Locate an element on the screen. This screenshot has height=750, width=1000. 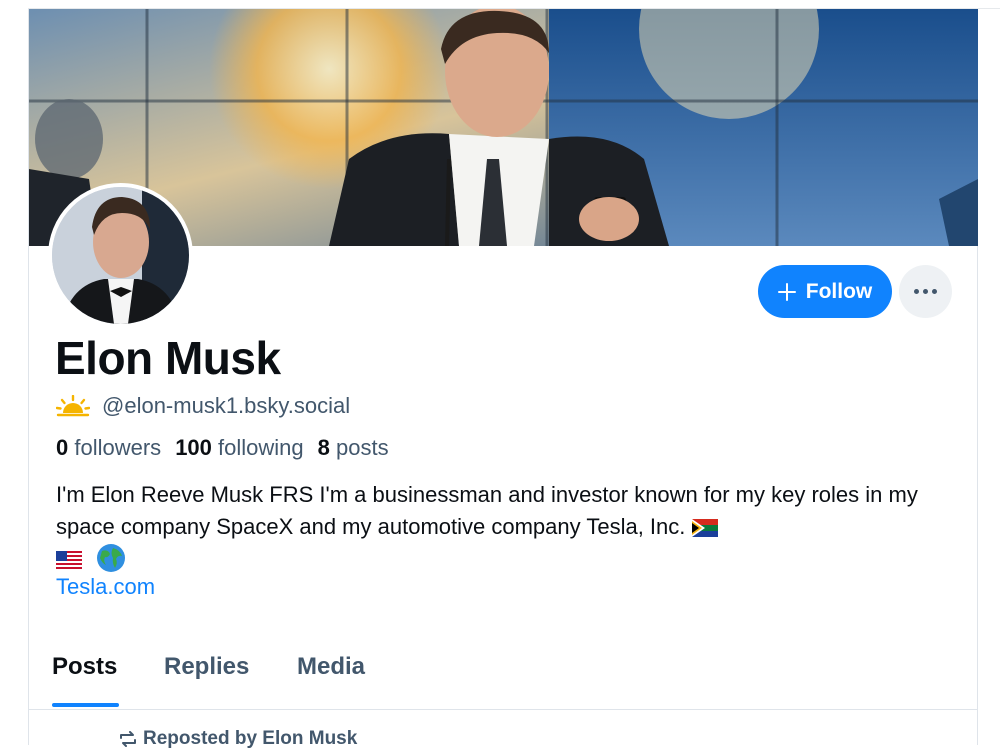
sun-cloud-icon is located at coordinates (73, 406).